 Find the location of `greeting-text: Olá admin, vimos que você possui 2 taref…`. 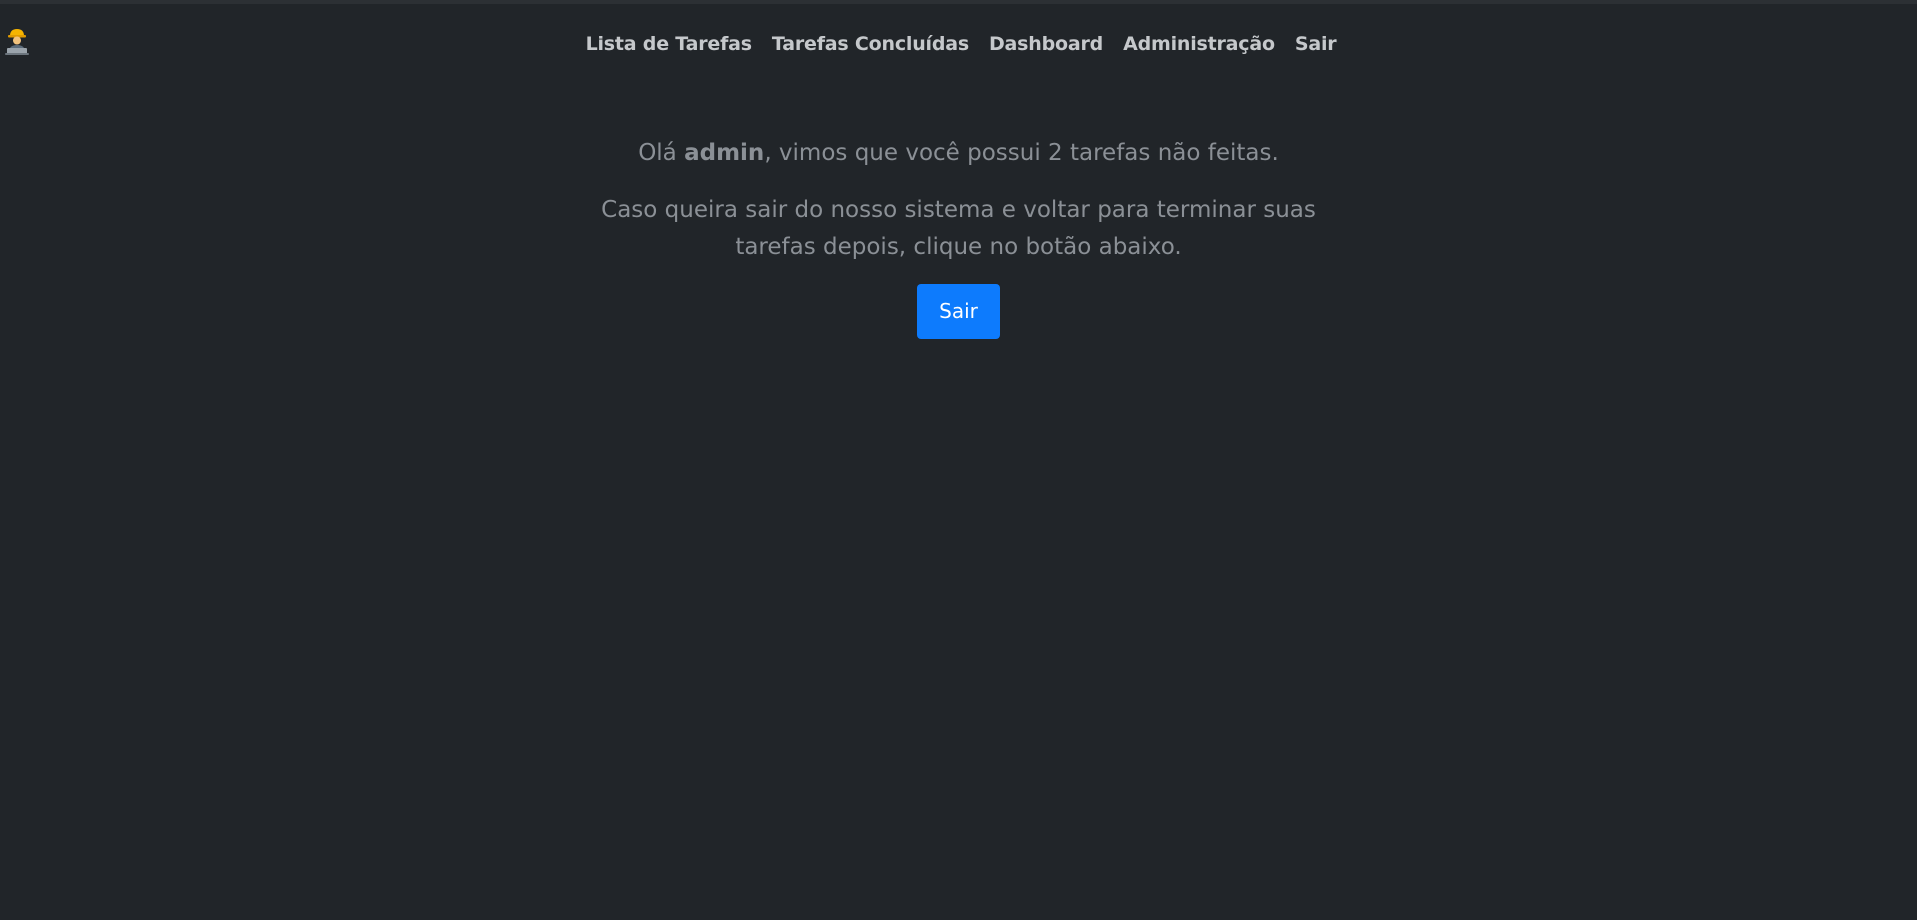

greeting-text: Olá admin, vimos que você possui 2 taref… is located at coordinates (958, 153).